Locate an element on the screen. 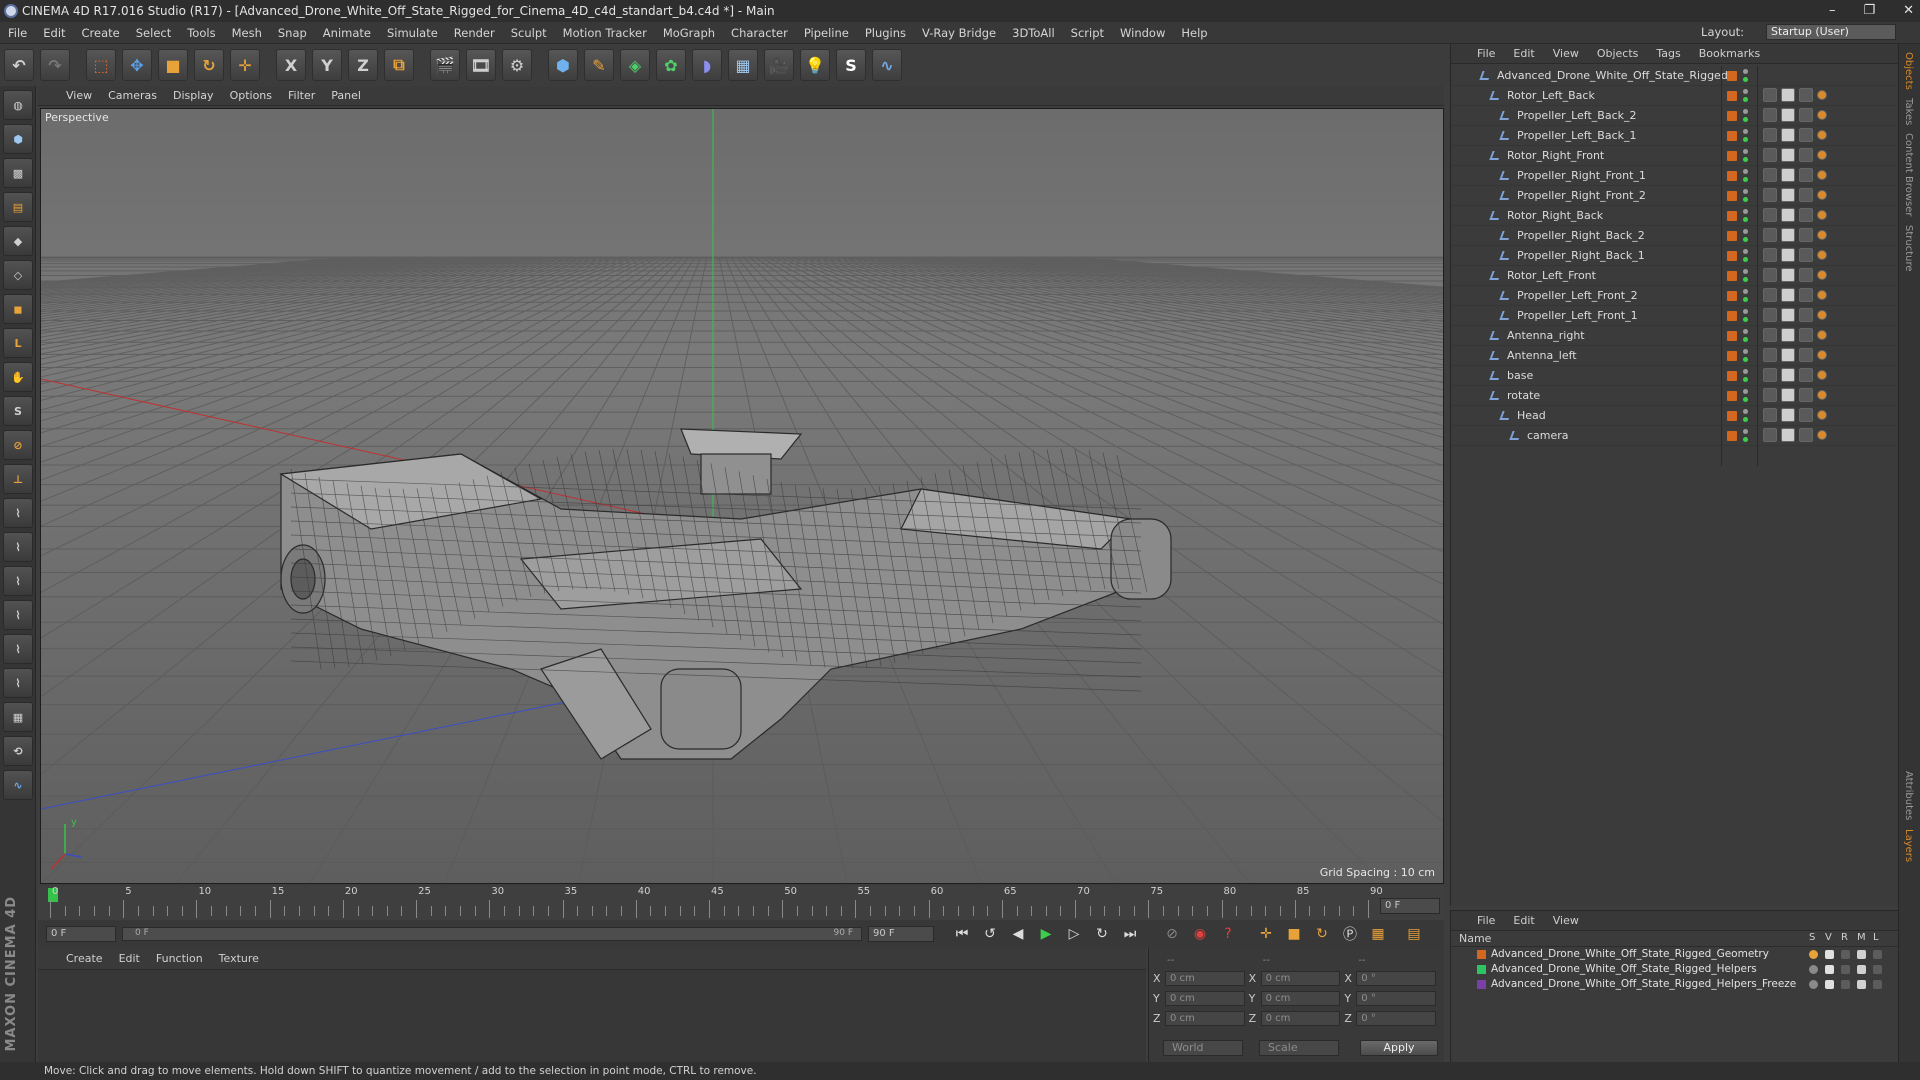  quantize-icon: ⊥ is located at coordinates (18, 479).